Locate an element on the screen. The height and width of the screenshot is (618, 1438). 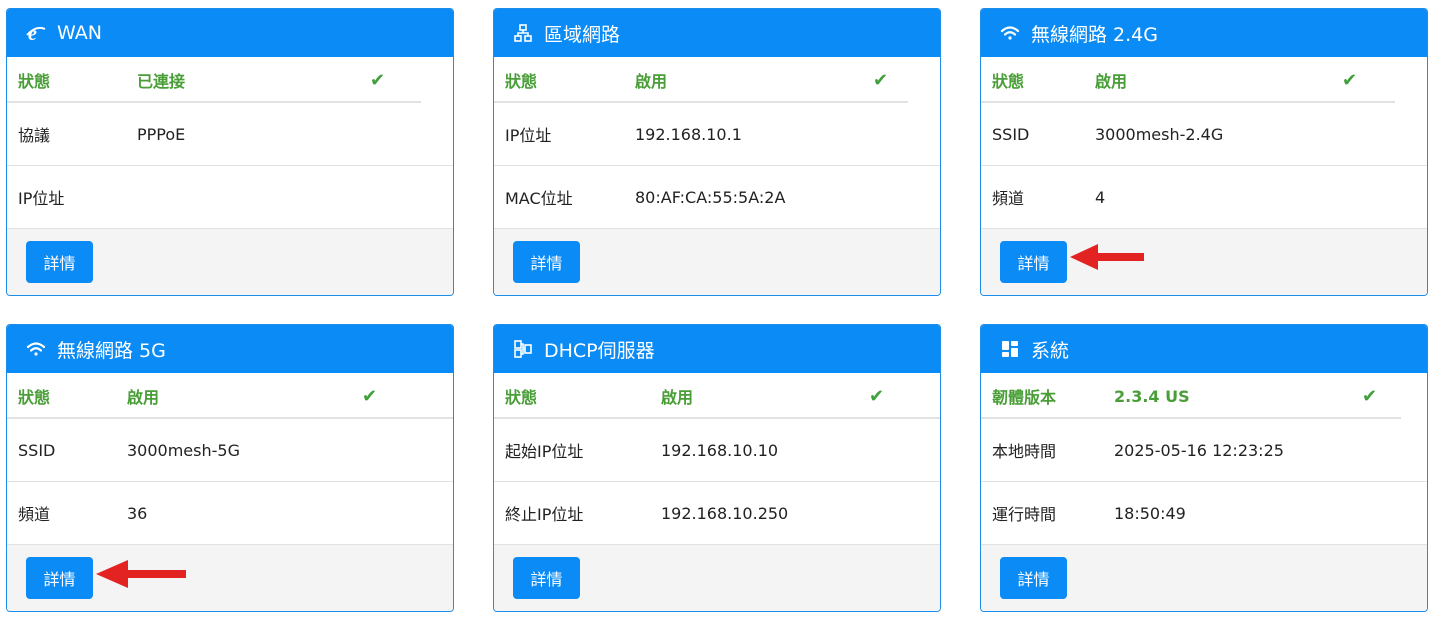
row-label: 終止IP位址 is located at coordinates (544, 514).